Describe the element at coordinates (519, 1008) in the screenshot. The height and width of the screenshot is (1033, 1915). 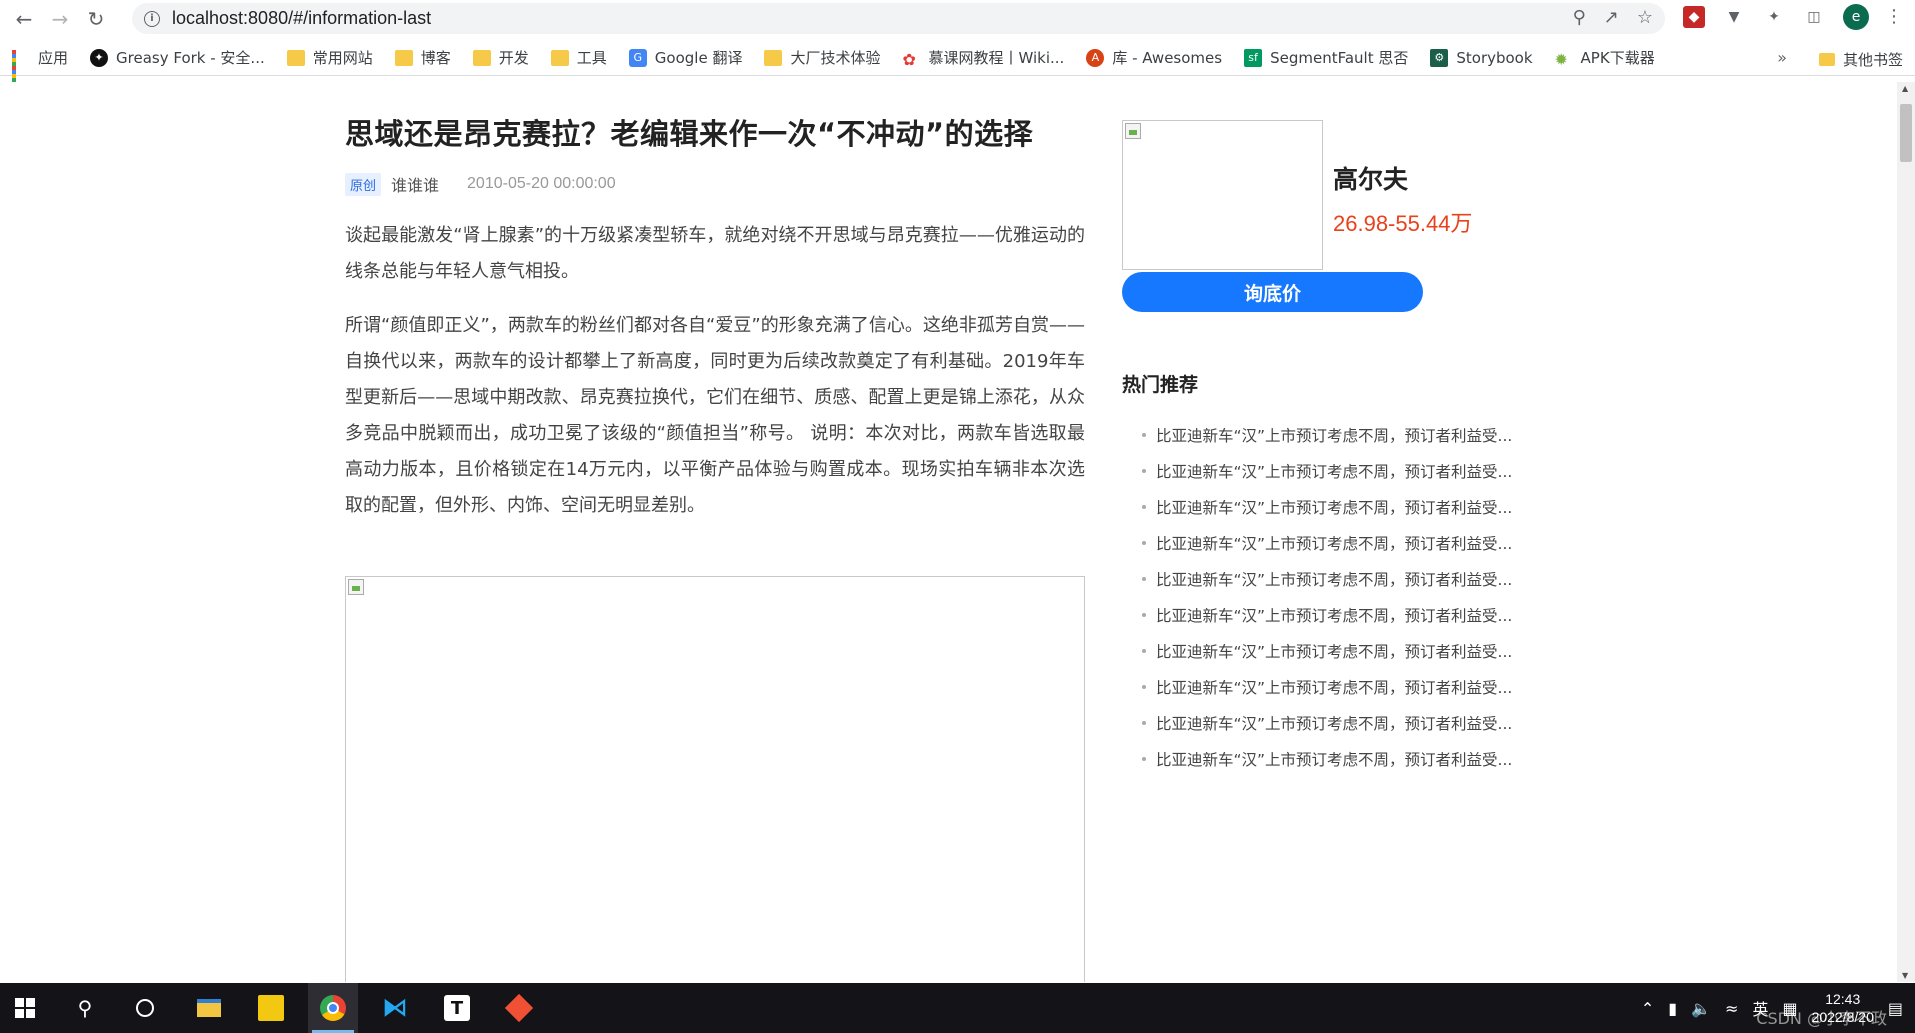
I see `git-icon` at that location.